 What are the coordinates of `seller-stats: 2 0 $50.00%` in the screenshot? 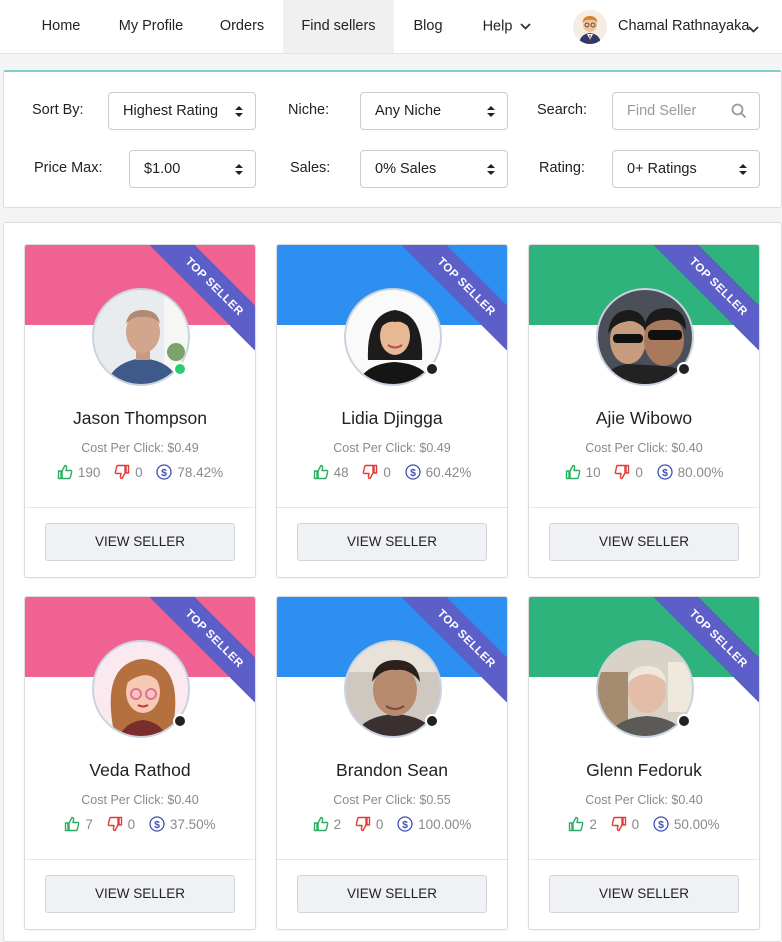 It's located at (644, 824).